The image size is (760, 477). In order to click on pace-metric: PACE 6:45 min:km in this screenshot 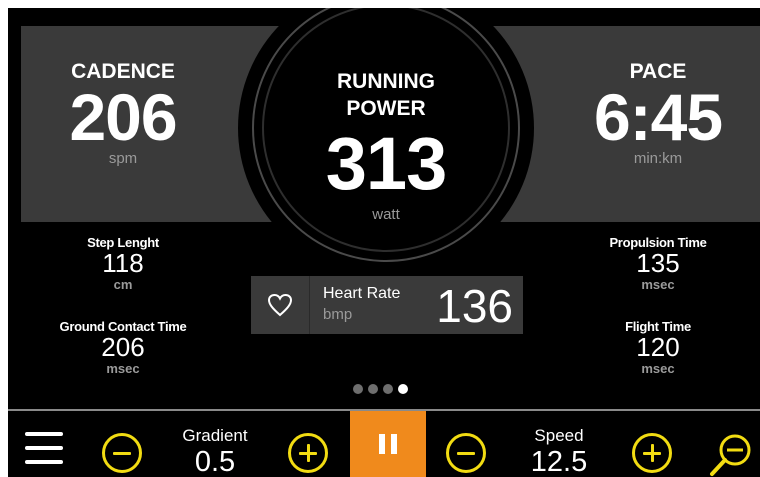, I will do `click(658, 113)`.